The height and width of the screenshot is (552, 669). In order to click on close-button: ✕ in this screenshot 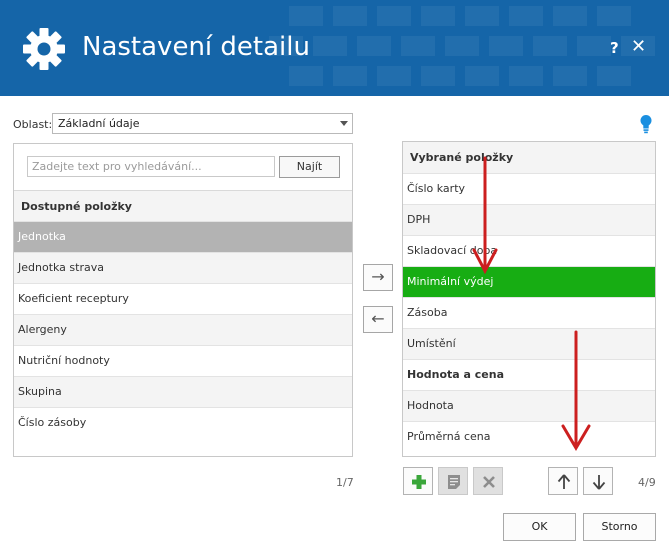, I will do `click(638, 46)`.